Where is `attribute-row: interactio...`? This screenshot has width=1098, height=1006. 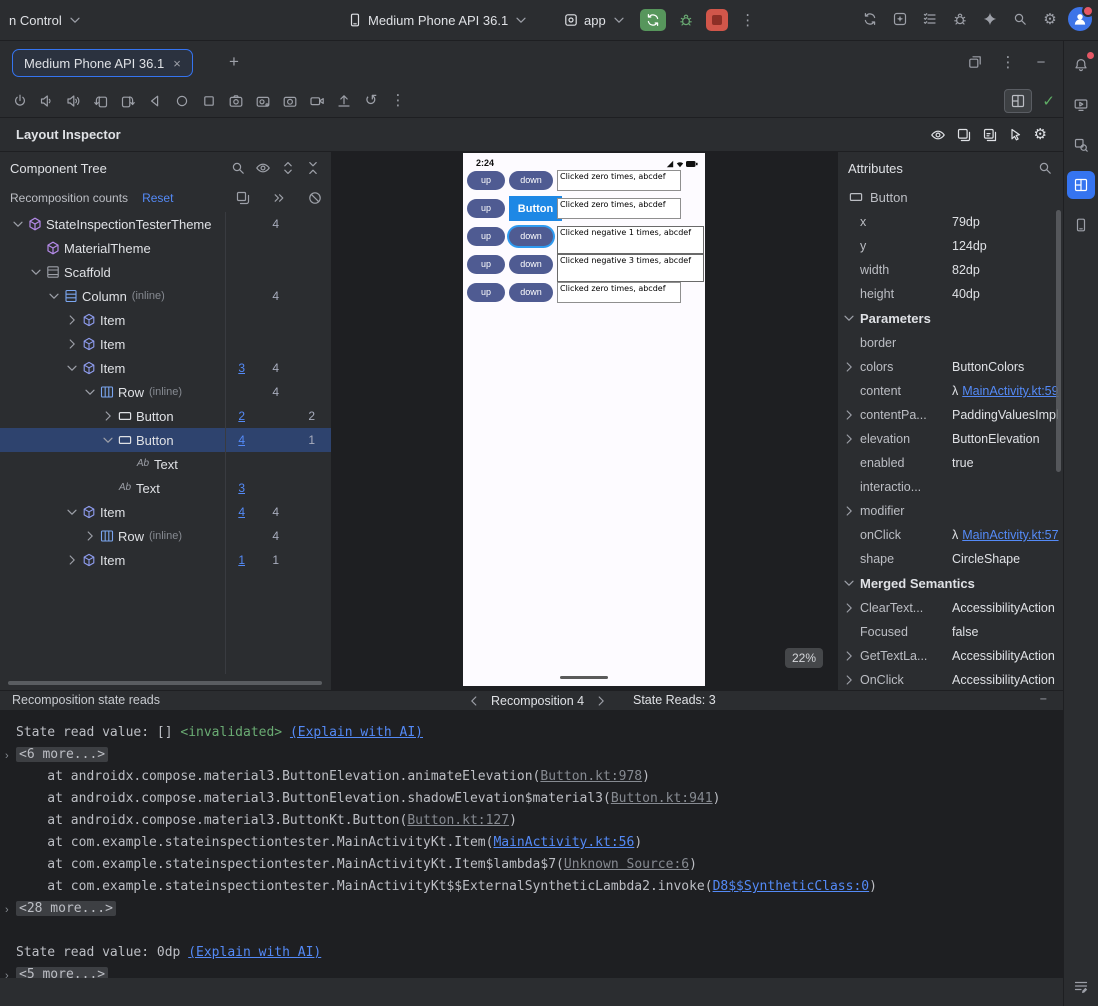
attribute-row: interactio... is located at coordinates (950, 487).